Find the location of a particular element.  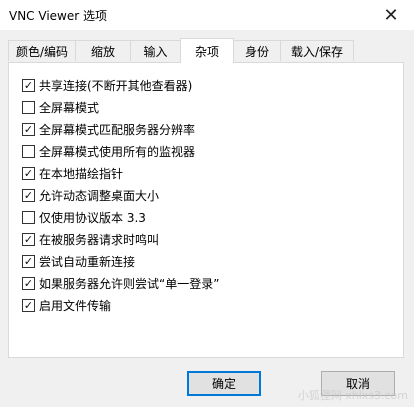

option-fullscreen: 全屏幕模式 is located at coordinates (60, 107).